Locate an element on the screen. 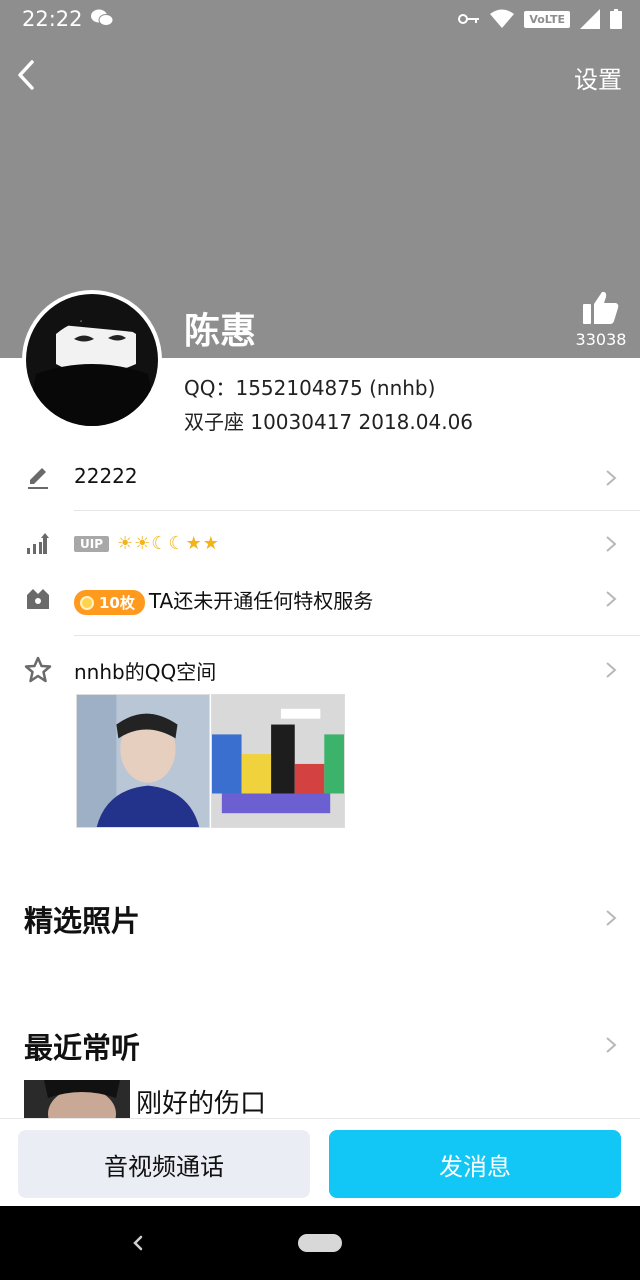 This screenshot has width=640, height=1280. vpn-key-icon is located at coordinates (469, 19).